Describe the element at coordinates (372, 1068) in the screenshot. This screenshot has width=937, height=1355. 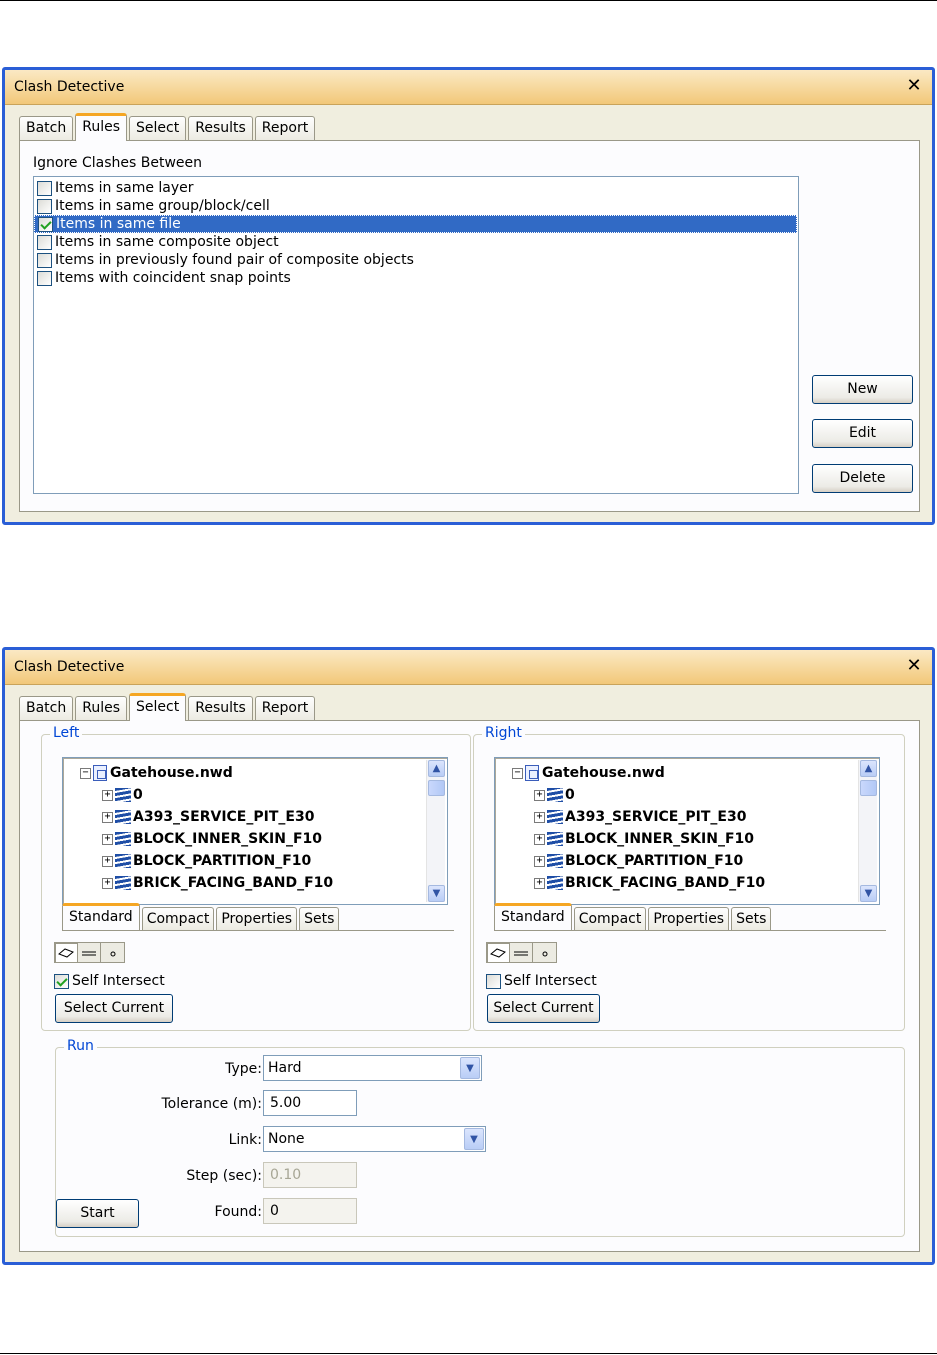
I see `type-dropdown: Hard ▼` at that location.